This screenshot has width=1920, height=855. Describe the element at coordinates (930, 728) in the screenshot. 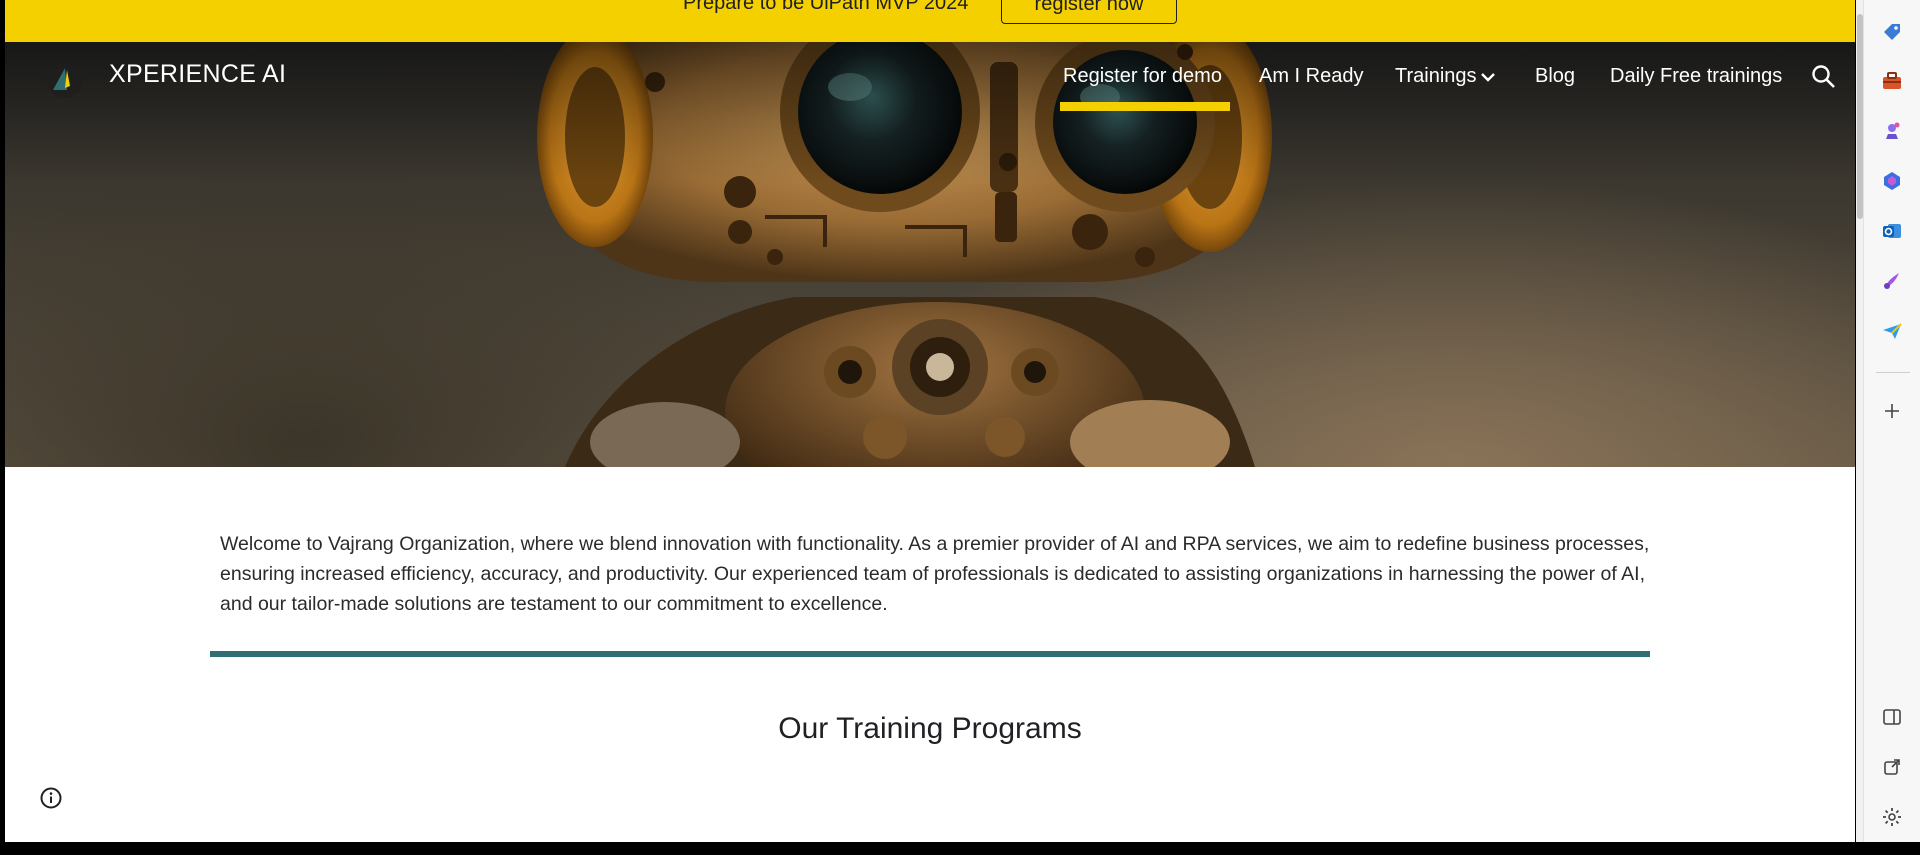

I see `section-title: Our Training Programs` at that location.